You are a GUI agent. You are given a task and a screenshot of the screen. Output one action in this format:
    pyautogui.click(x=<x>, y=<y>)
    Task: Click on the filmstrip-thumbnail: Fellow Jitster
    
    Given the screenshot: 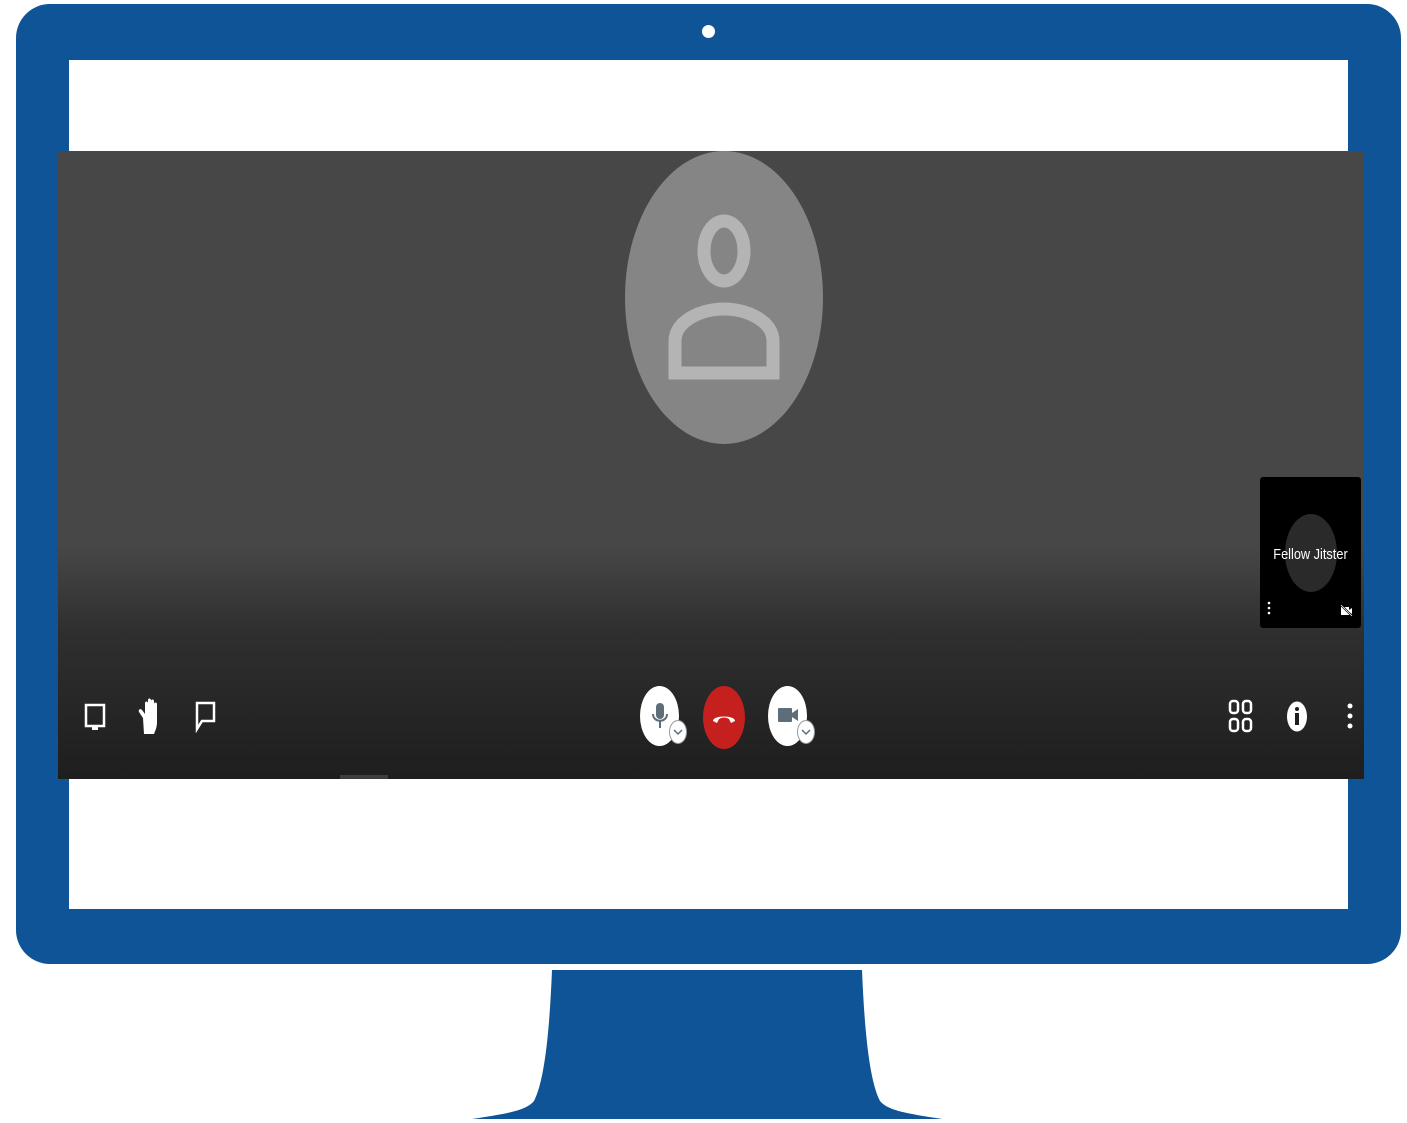 What is the action you would take?
    pyautogui.click(x=1310, y=552)
    